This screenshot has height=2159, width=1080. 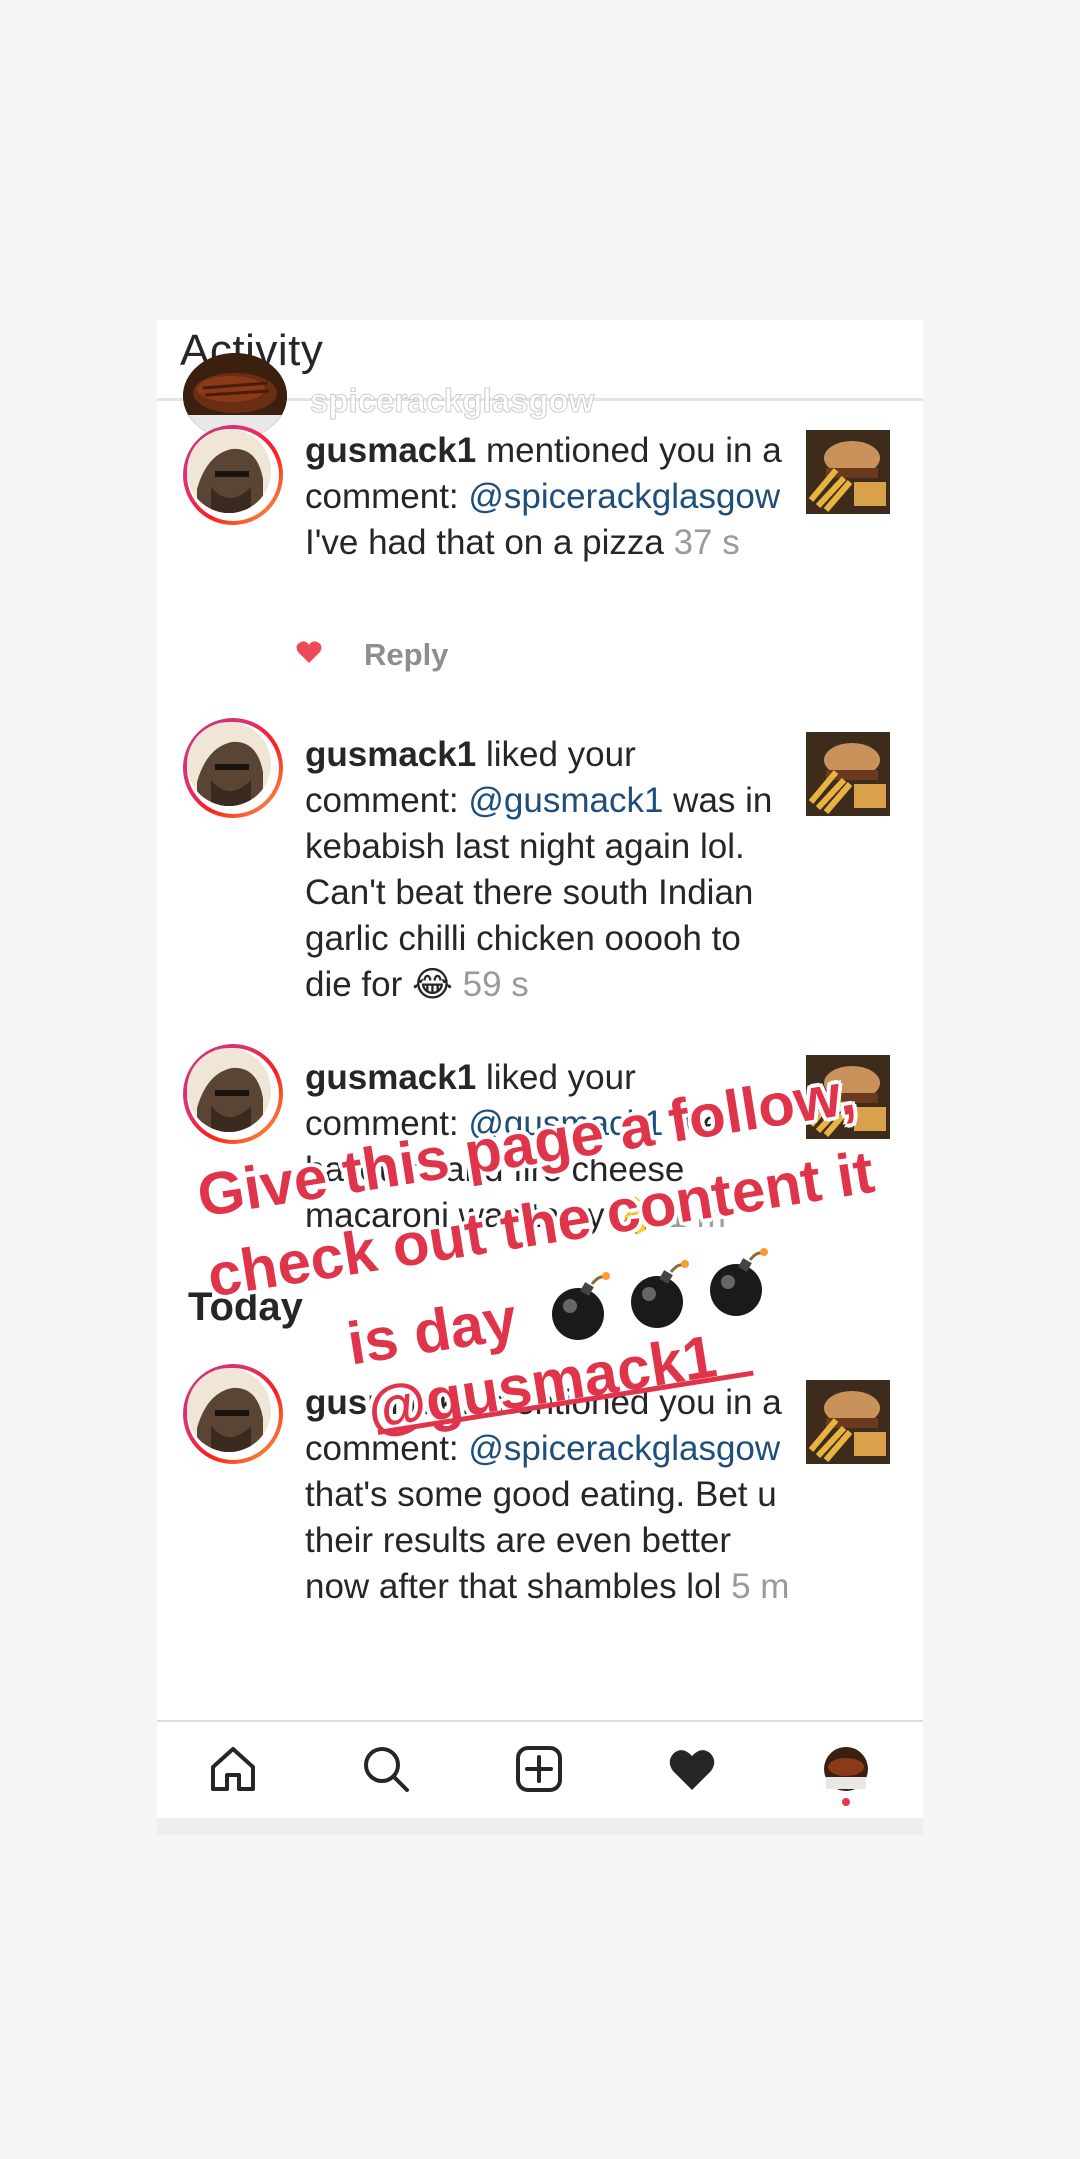 I want to click on home-icon, so click(x=233, y=1769).